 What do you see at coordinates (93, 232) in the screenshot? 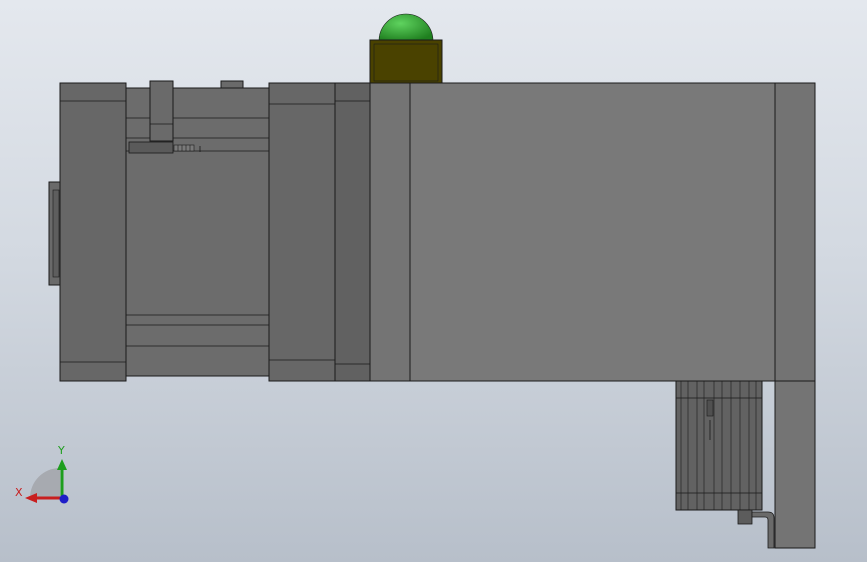
I see `front-flange` at bounding box center [93, 232].